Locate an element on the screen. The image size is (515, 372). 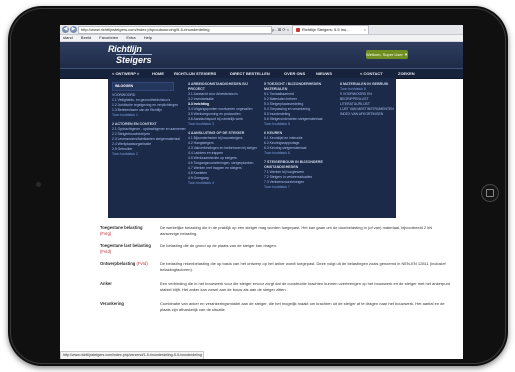
user-menu-button: Welkom, Super User ▼ is located at coordinates (387, 54).